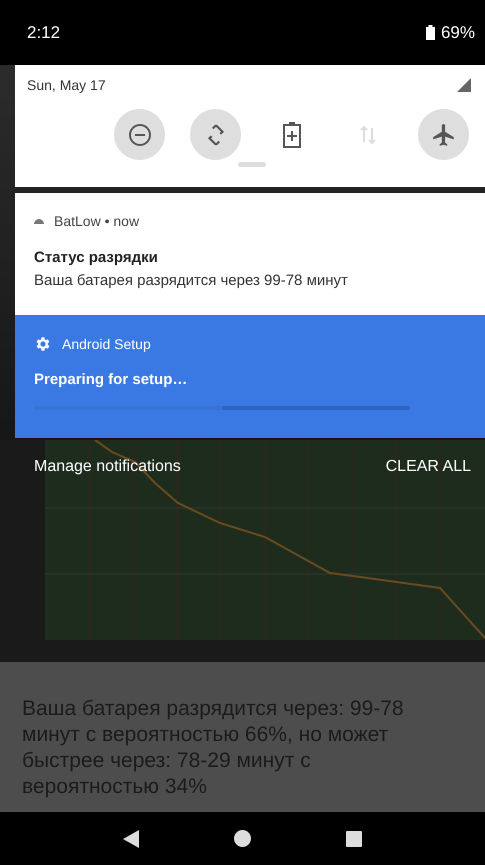  What do you see at coordinates (430, 32) in the screenshot?
I see `battery-icon` at bounding box center [430, 32].